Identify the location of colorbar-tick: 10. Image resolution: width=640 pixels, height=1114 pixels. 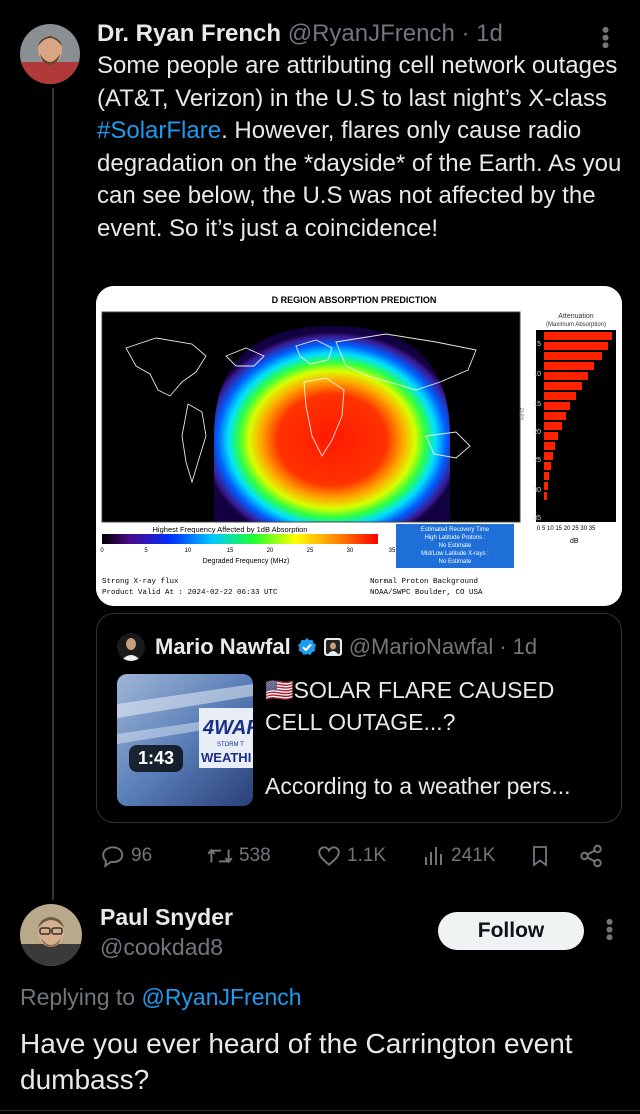
(188, 551).